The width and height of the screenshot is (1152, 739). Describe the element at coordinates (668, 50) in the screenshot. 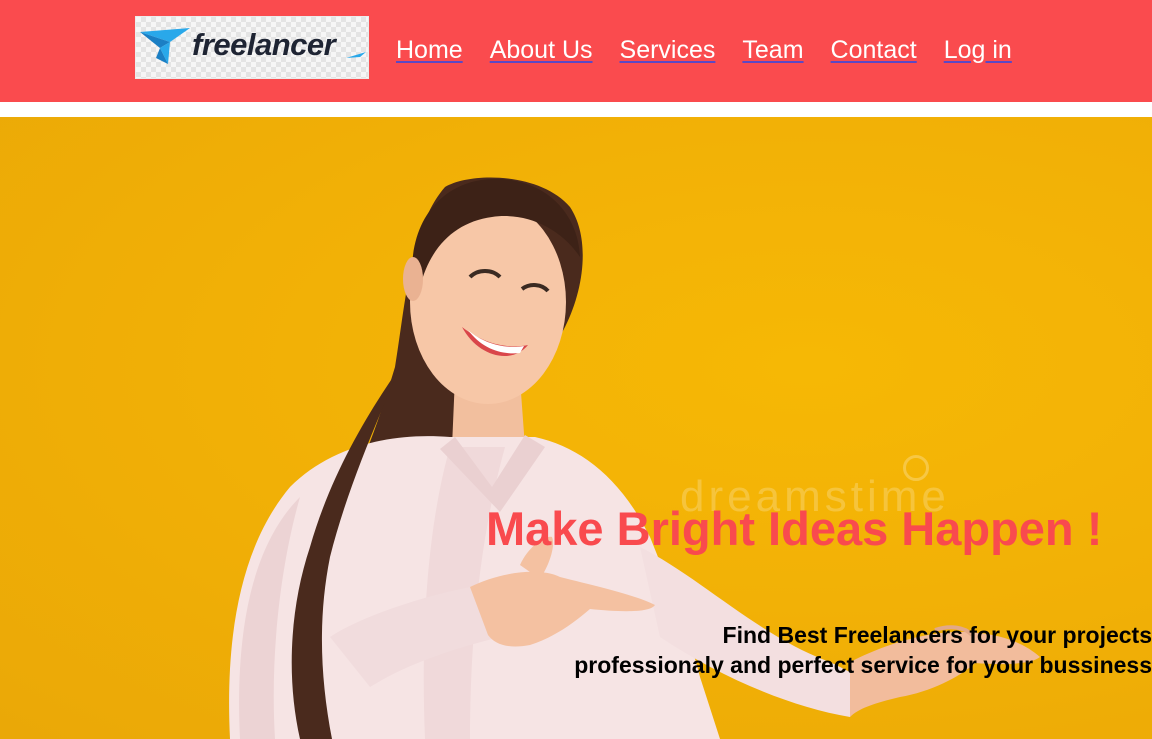

I see `nav-services-link: Services` at that location.